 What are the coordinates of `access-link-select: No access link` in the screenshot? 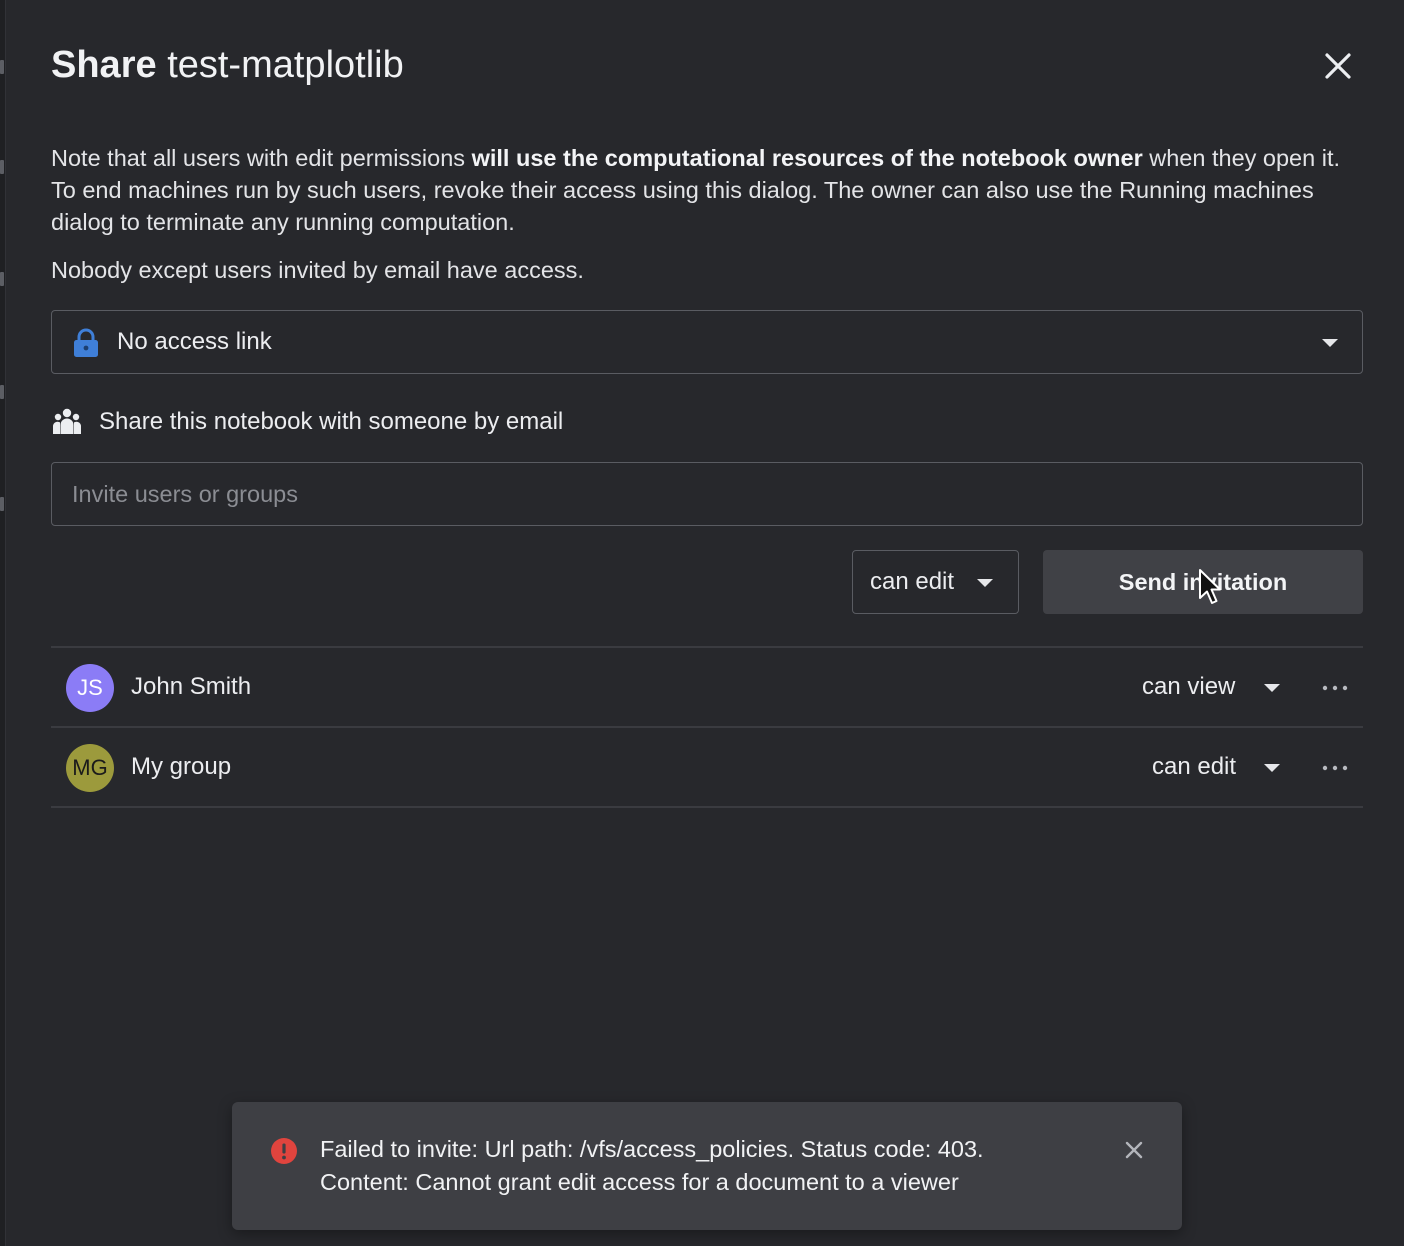 It's located at (707, 342).